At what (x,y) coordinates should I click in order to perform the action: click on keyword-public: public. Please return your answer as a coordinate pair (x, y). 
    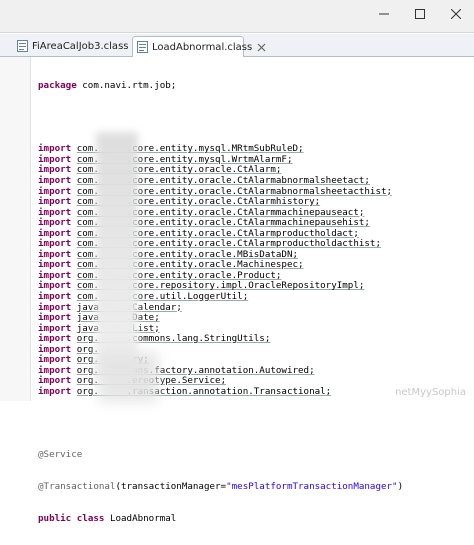
    Looking at the image, I should click on (55, 518).